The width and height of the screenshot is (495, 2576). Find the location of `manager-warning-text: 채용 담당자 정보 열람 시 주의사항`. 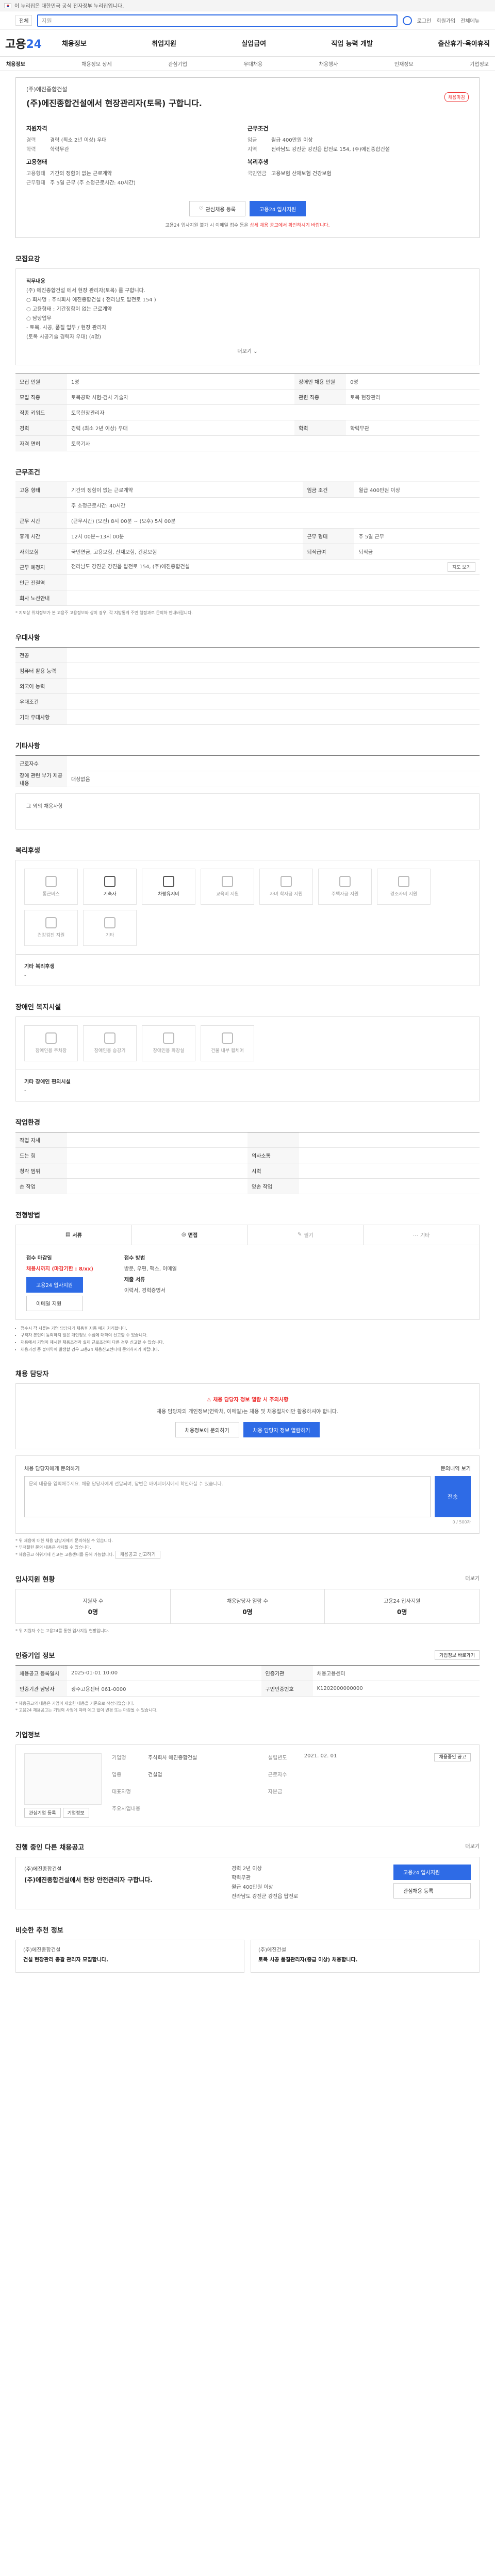

manager-warning-text: 채용 담당자 정보 열람 시 주의사항 is located at coordinates (251, 1400).